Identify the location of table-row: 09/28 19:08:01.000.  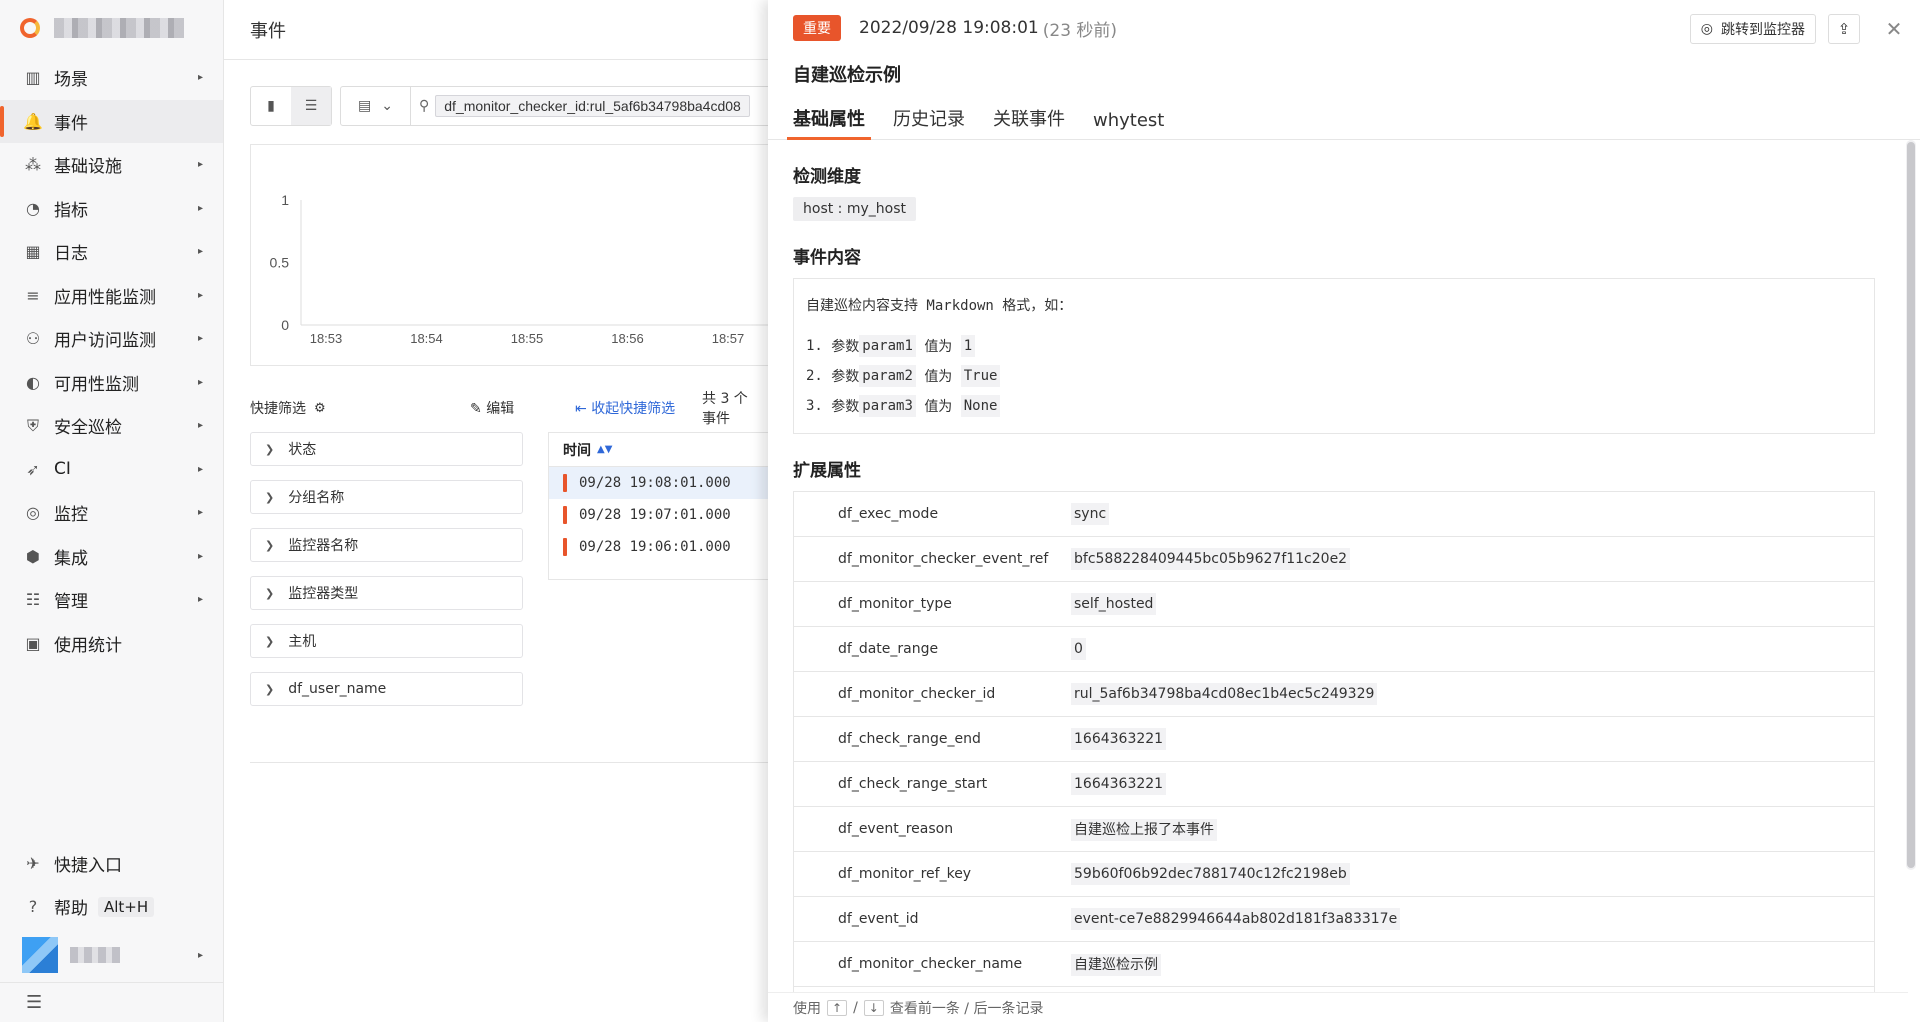
(668, 483).